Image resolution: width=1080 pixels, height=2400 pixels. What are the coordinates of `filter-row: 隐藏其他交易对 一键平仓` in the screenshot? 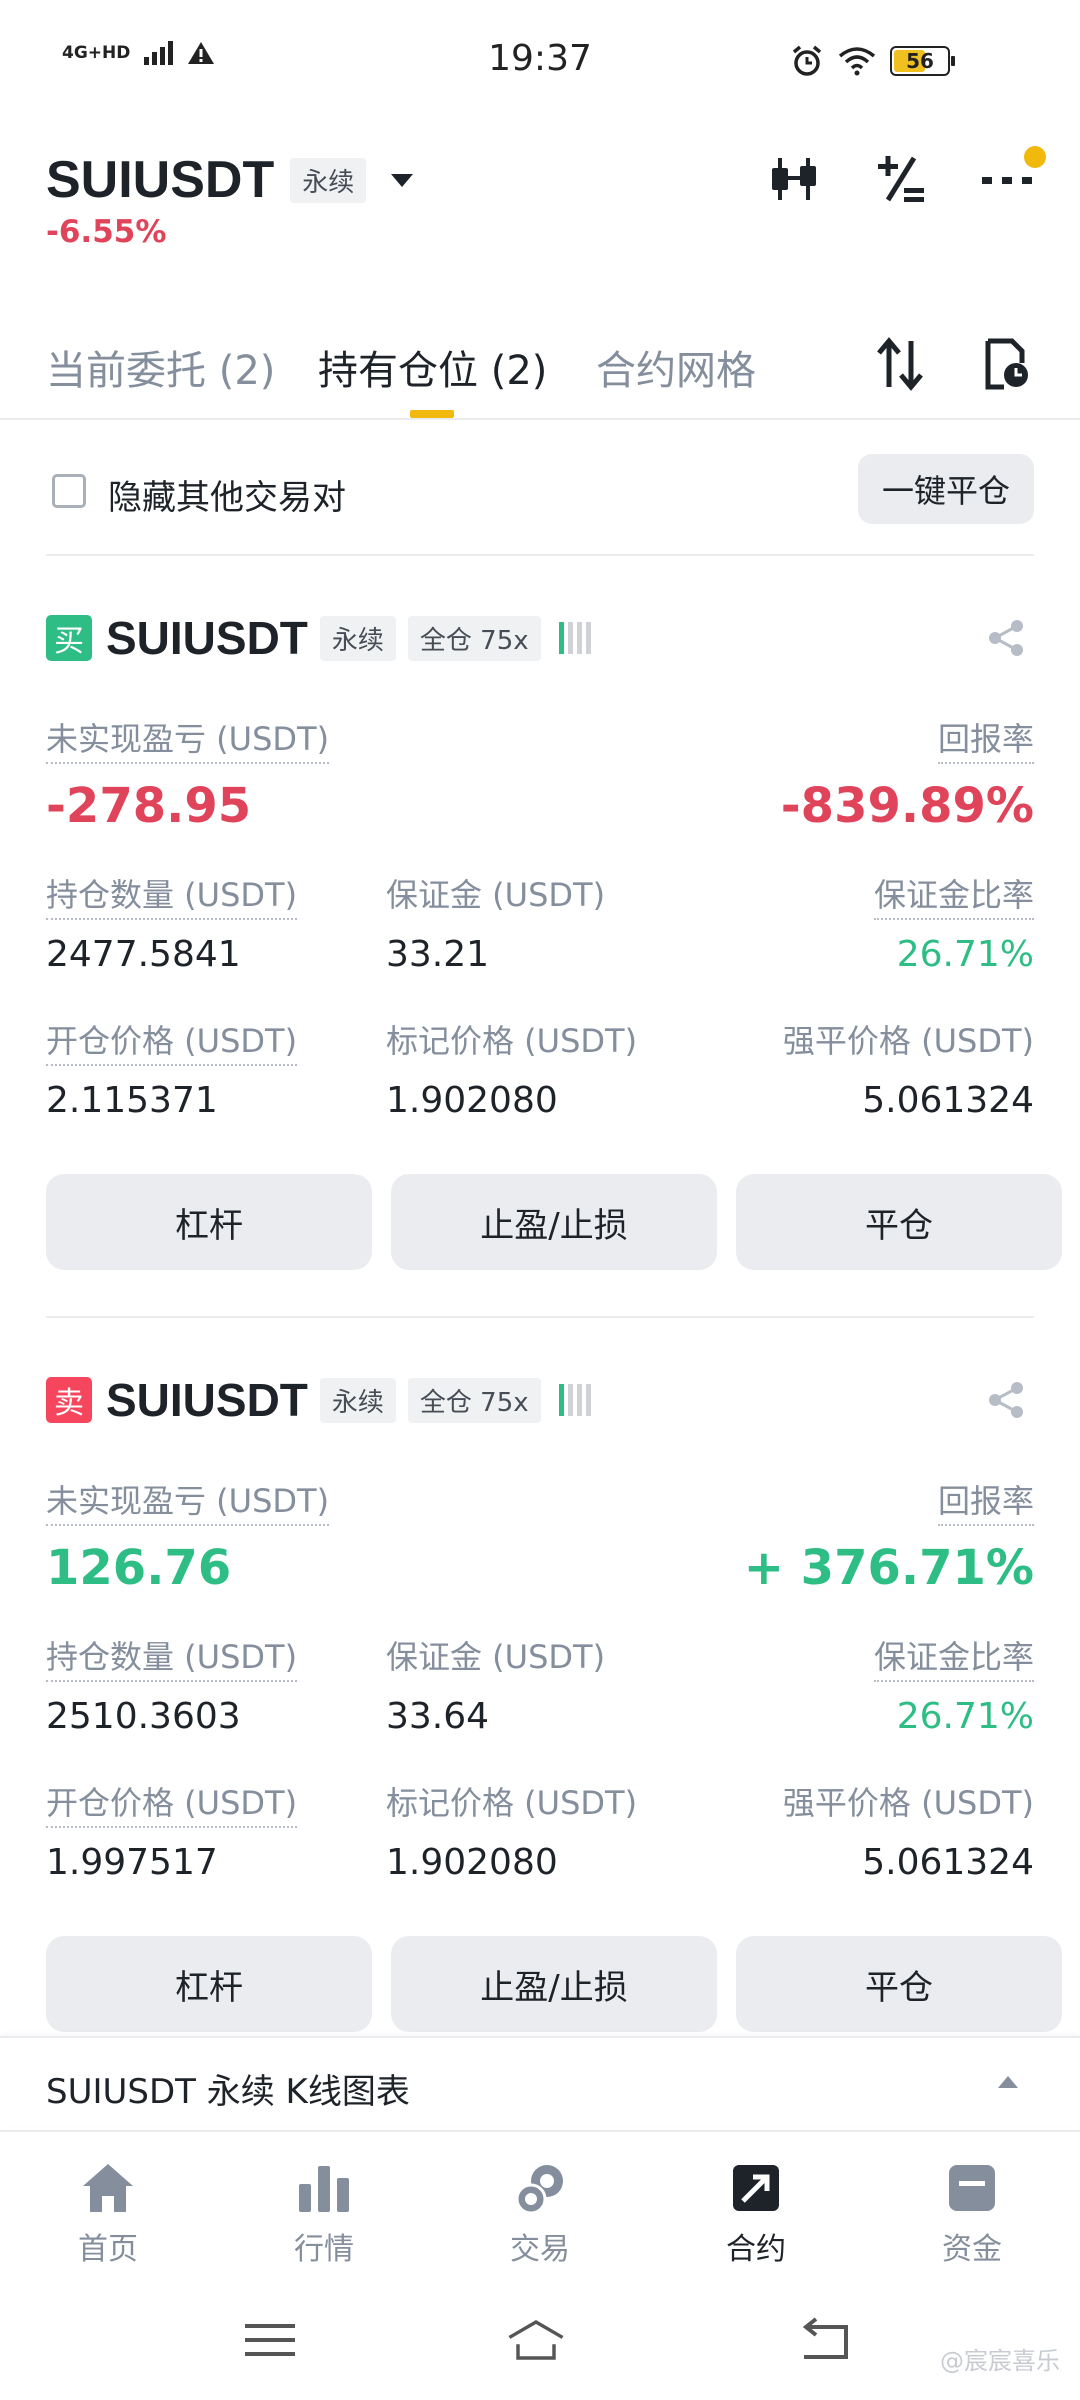 It's located at (540, 490).